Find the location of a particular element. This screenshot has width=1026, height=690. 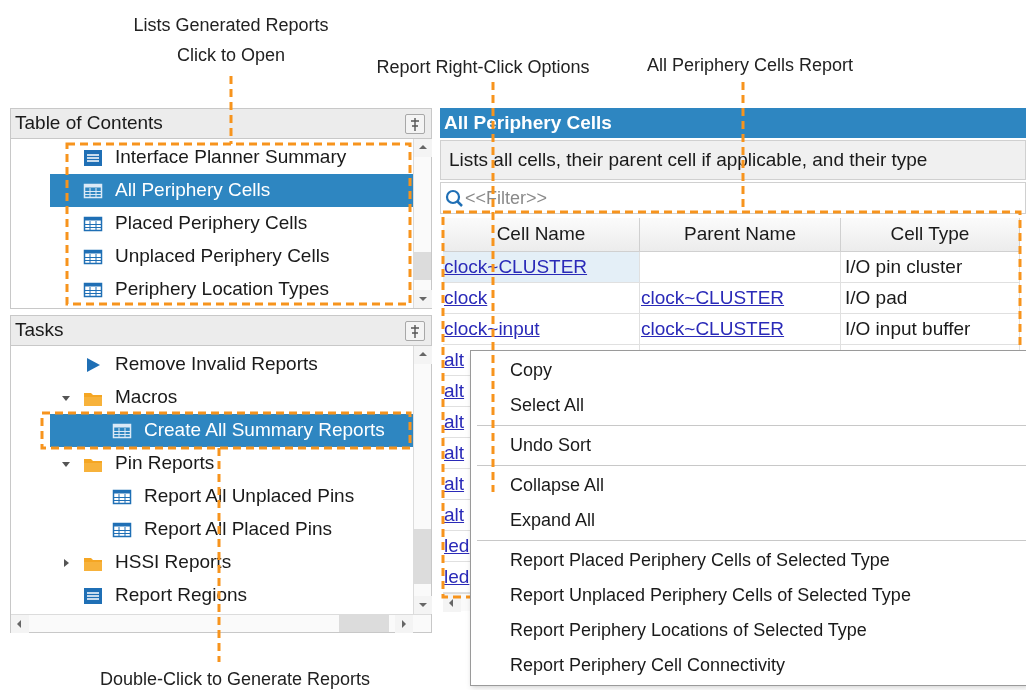

column-header: Parent Name is located at coordinates (740, 235).